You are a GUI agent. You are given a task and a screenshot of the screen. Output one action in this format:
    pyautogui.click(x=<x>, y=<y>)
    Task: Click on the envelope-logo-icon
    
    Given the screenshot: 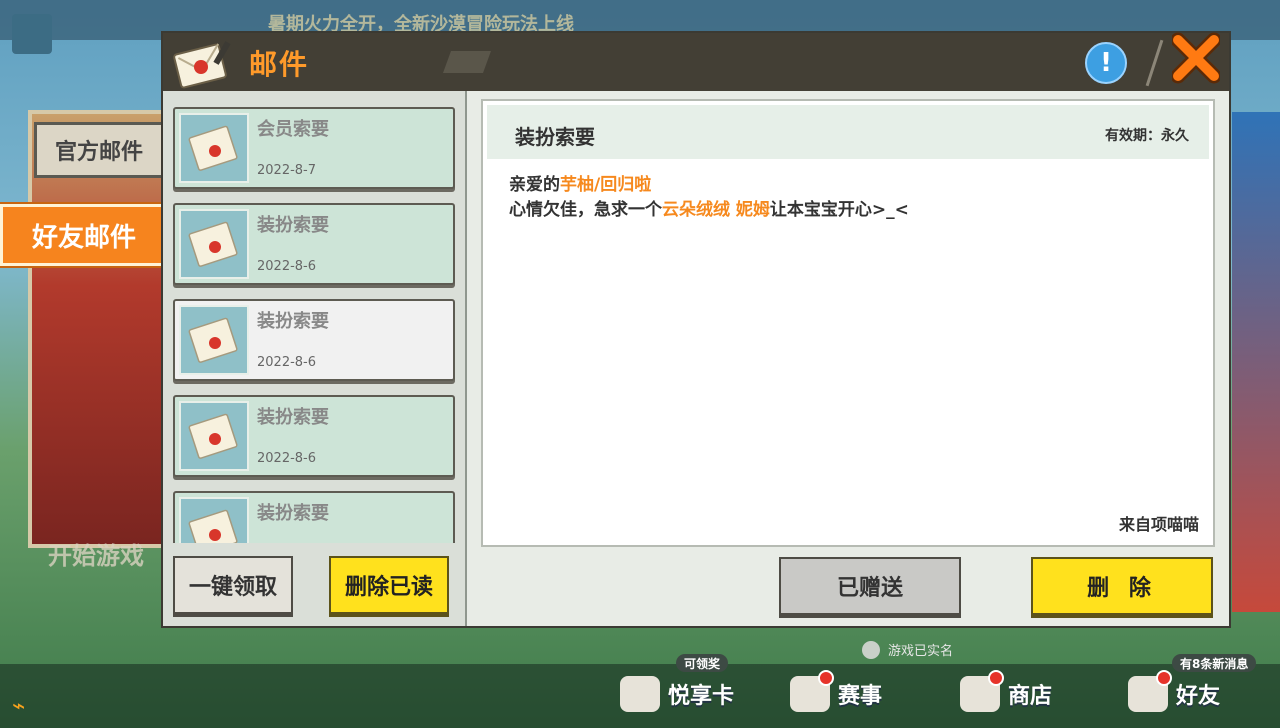 What is the action you would take?
    pyautogui.click(x=204, y=63)
    